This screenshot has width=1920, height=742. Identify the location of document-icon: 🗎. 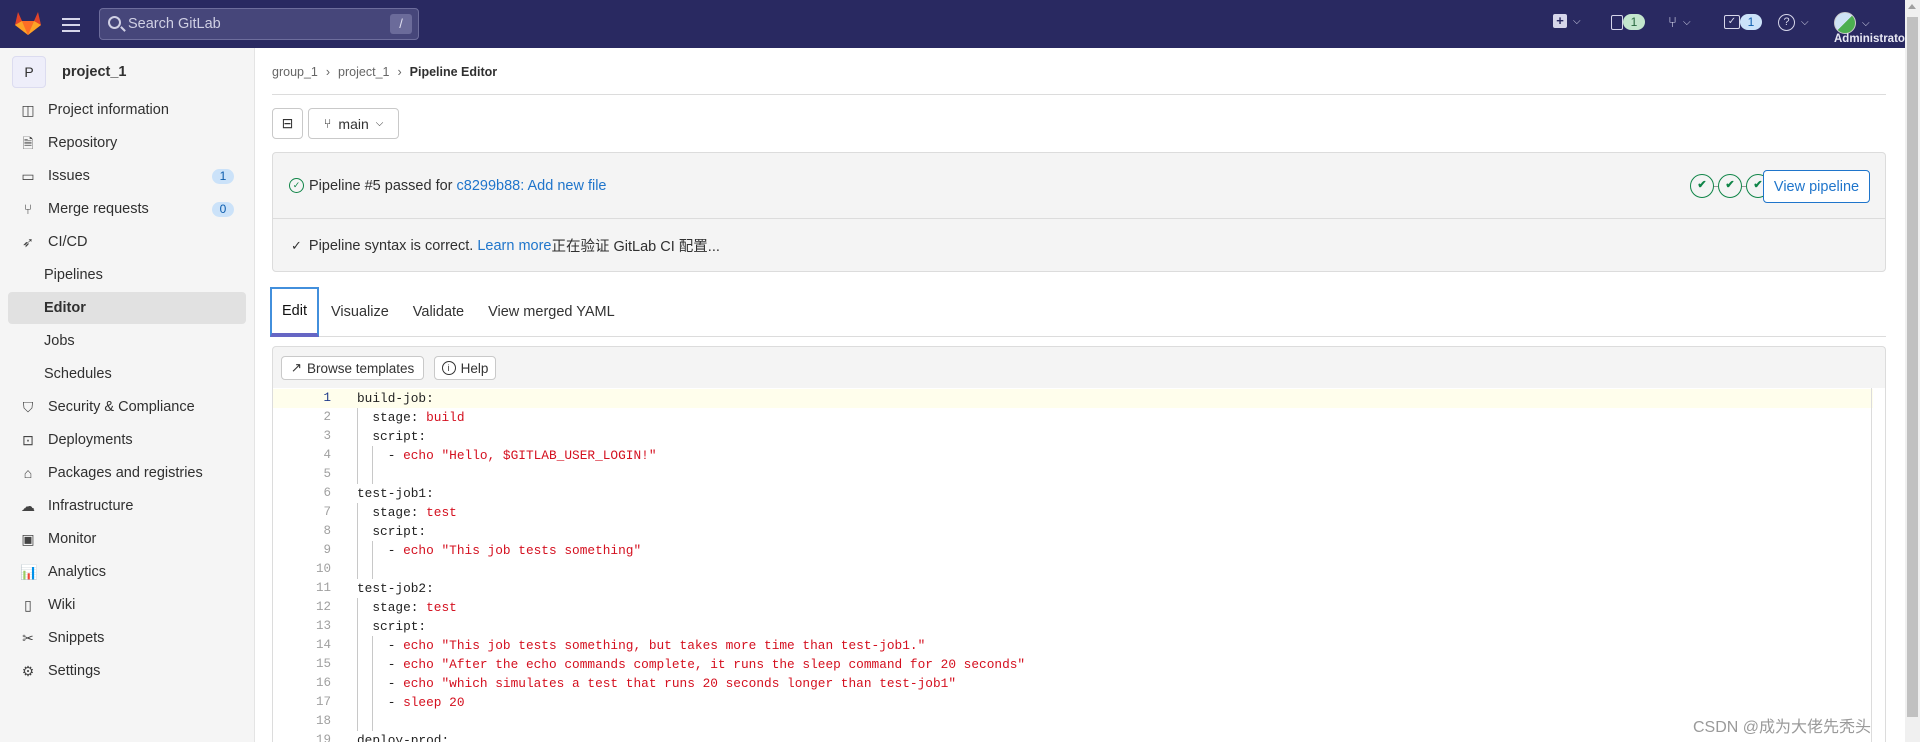
(28, 143).